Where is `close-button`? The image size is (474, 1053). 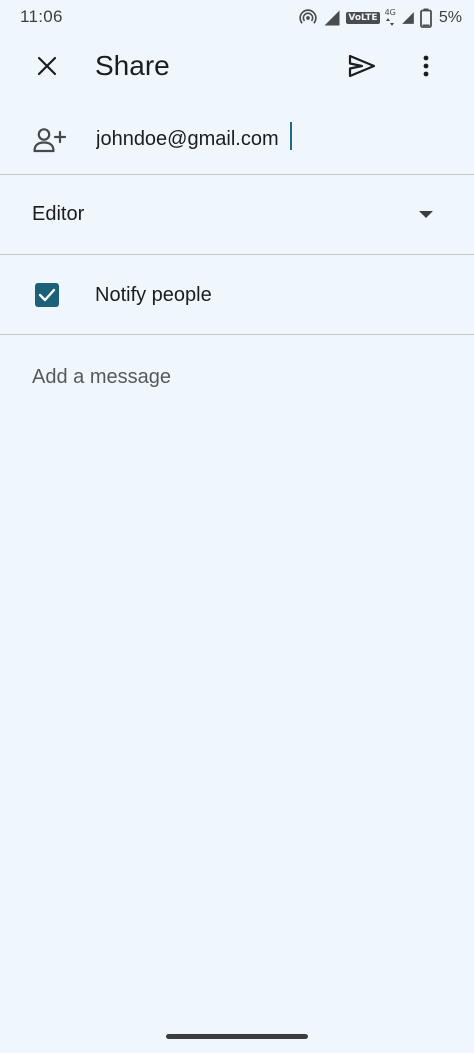
close-button is located at coordinates (47, 66).